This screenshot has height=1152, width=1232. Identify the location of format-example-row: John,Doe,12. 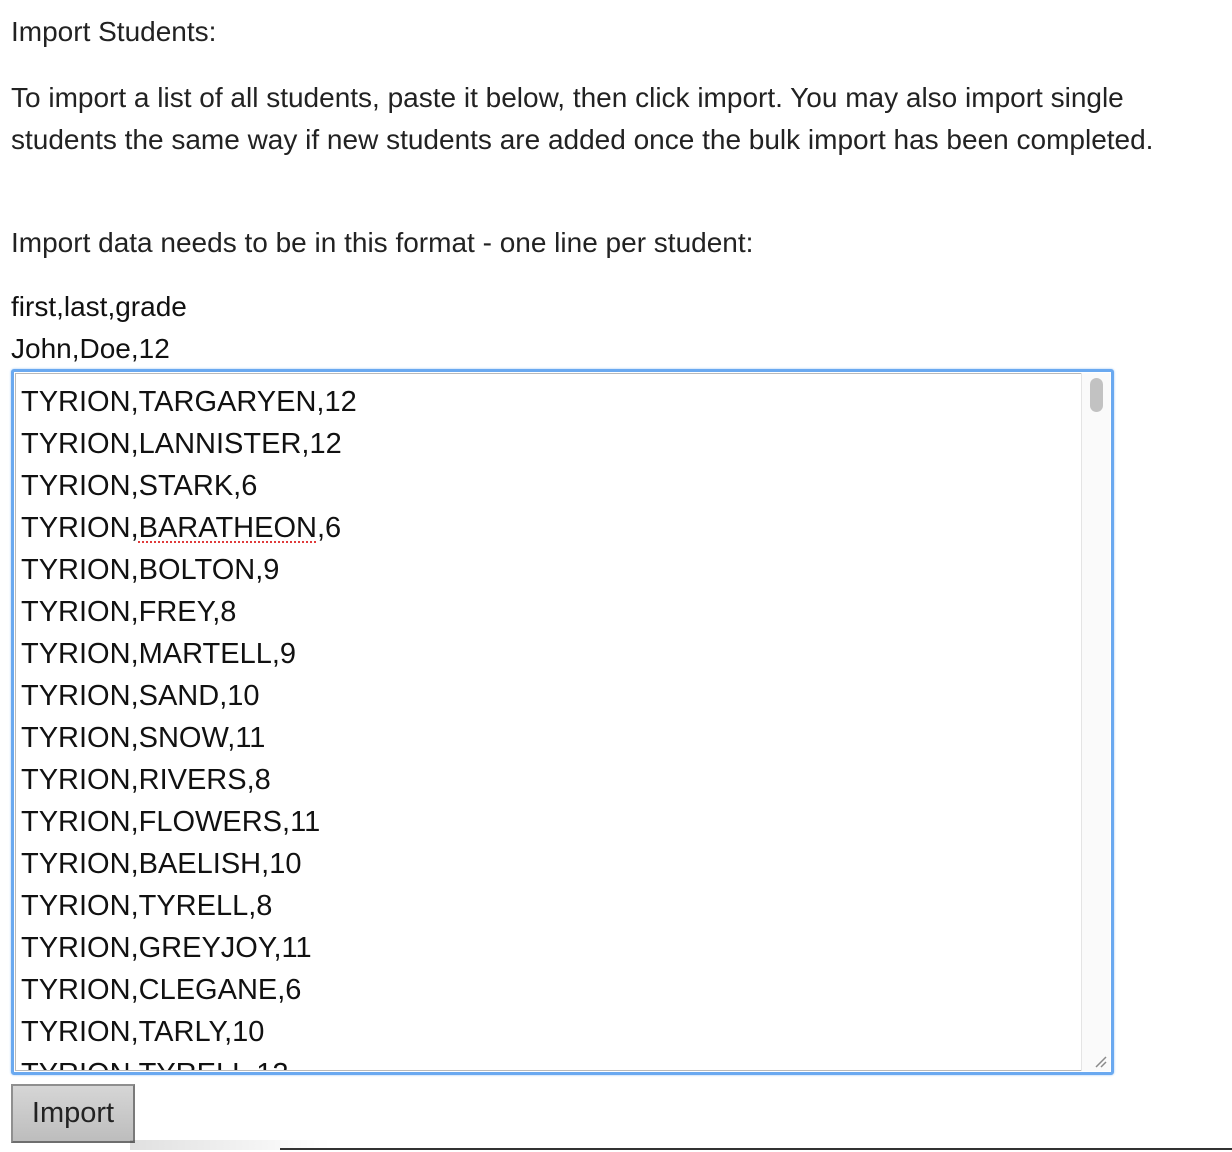
(90, 348).